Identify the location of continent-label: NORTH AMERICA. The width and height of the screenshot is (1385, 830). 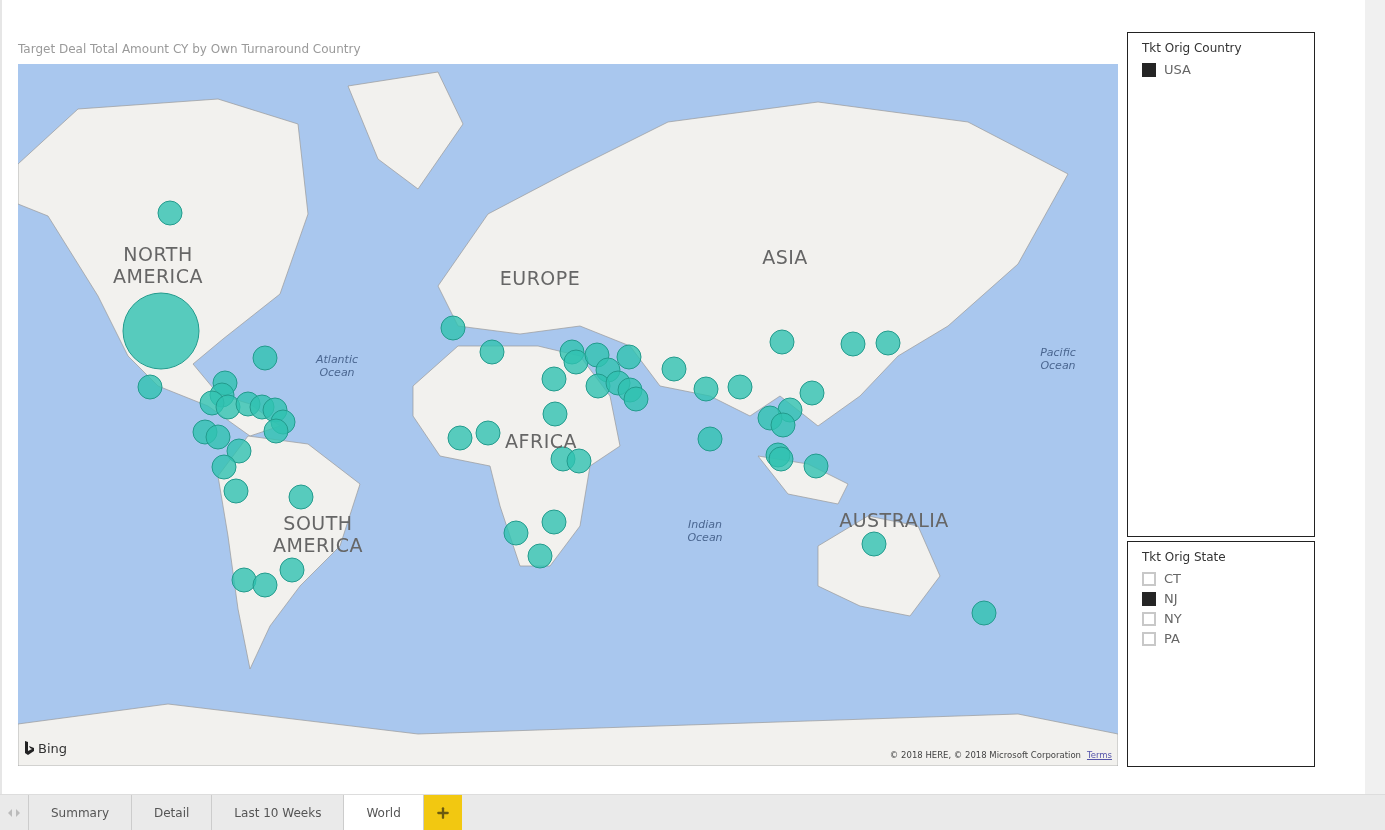
(158, 265).